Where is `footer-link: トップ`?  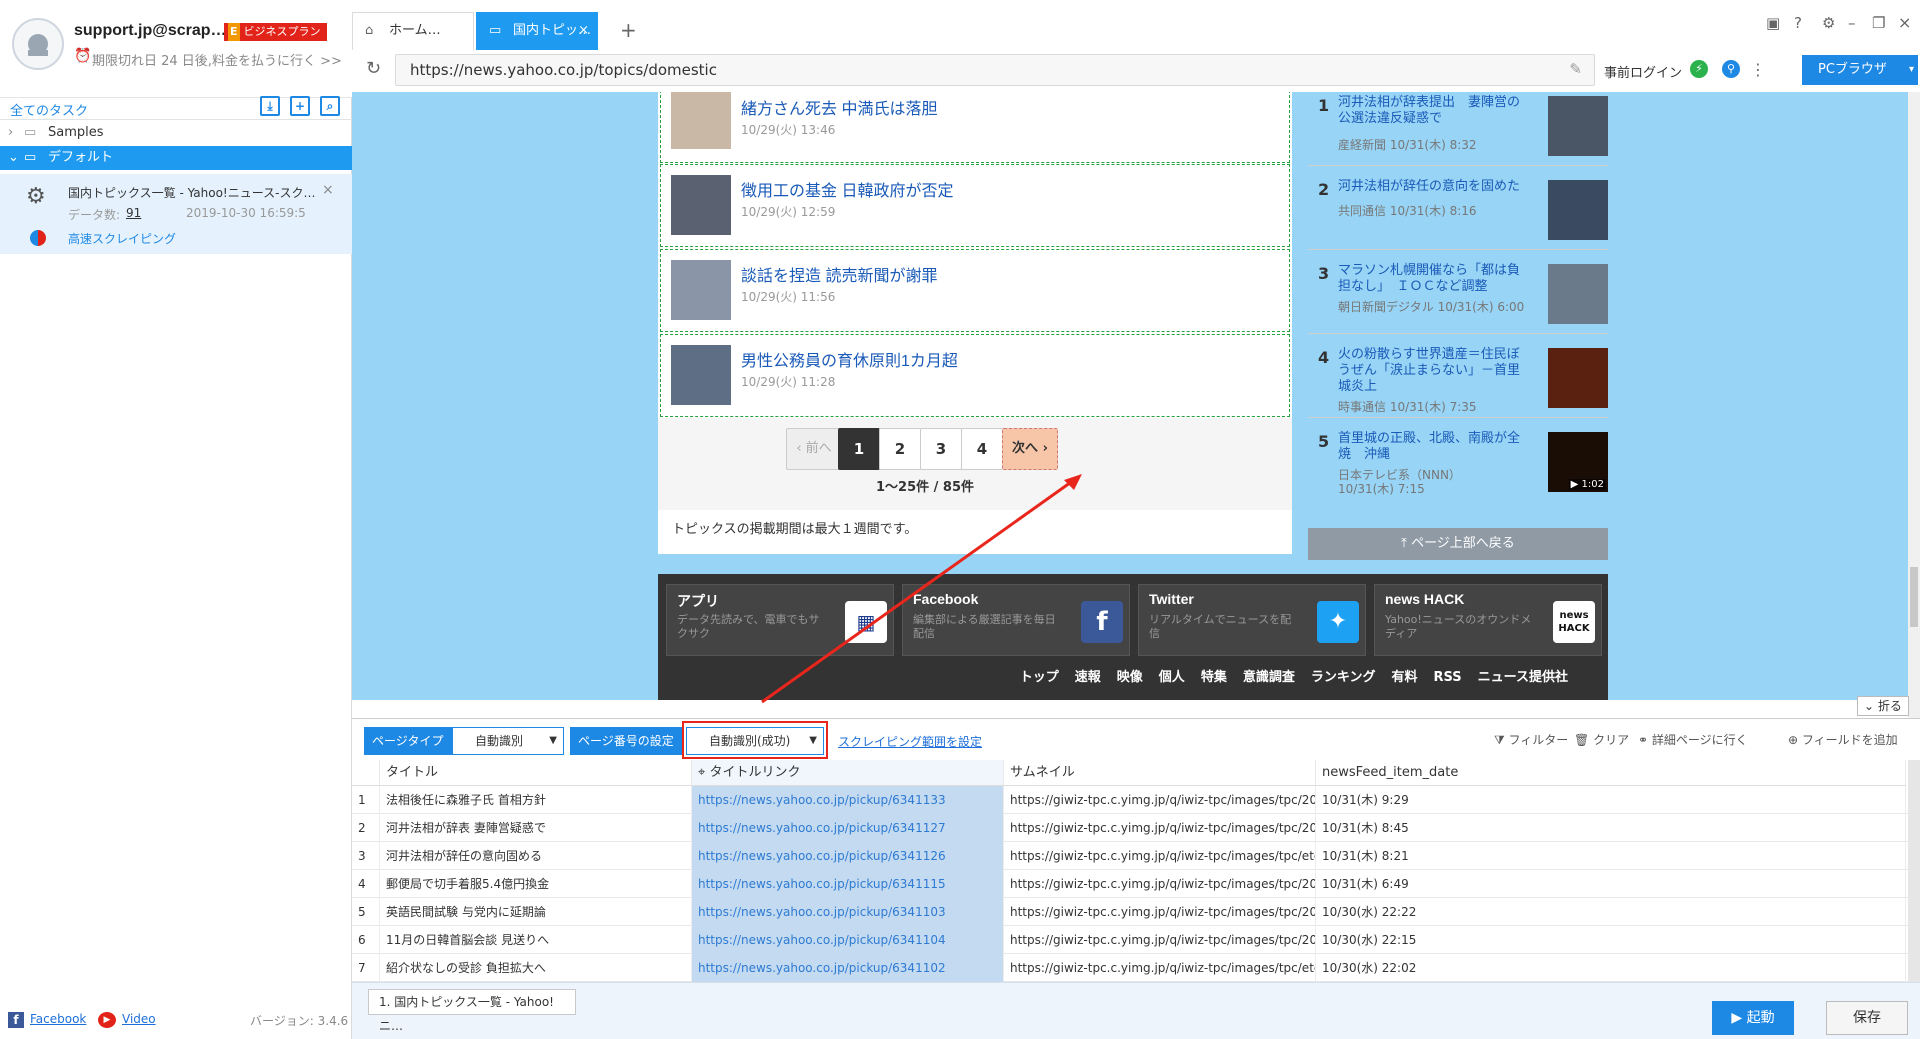
footer-link: トップ is located at coordinates (1039, 677).